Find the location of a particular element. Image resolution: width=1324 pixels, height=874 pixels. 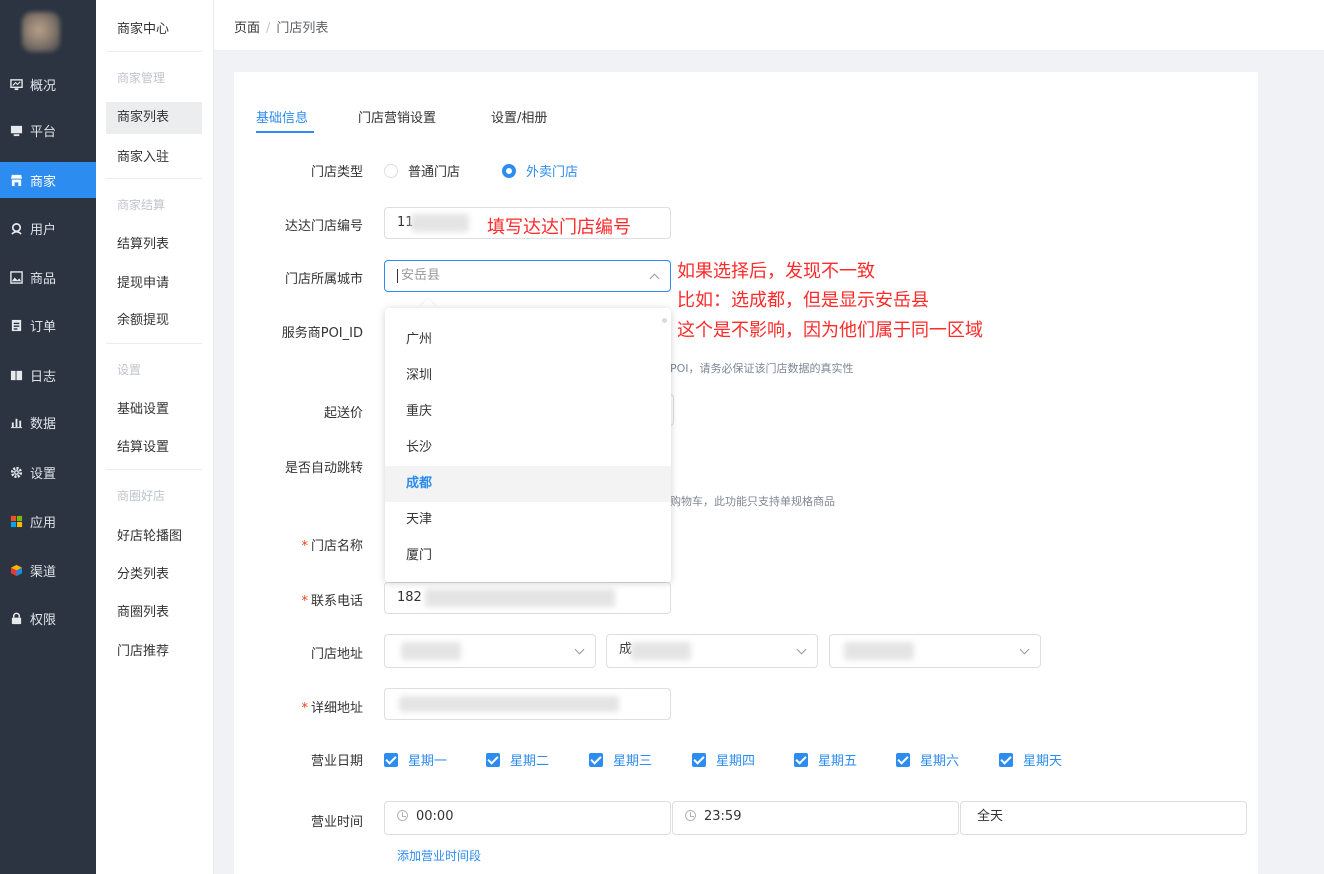

submenu-item-basic-settings: 基础设置 is located at coordinates (154, 410).